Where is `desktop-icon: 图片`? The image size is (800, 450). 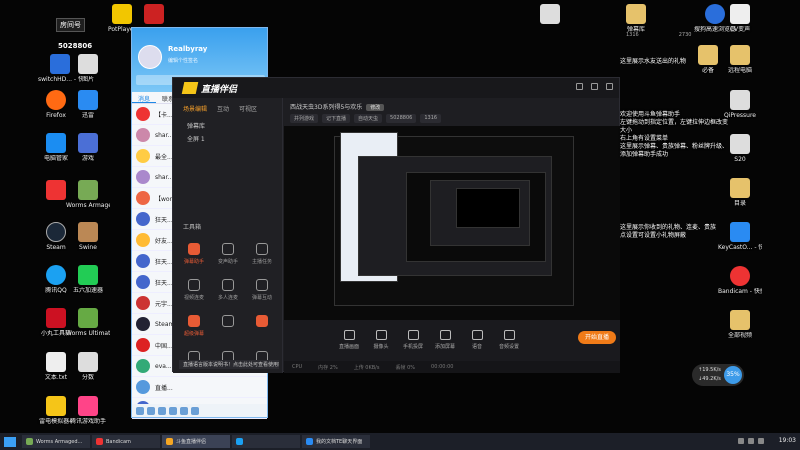
desktop-icon: 图片 is located at coordinates (88, 68).